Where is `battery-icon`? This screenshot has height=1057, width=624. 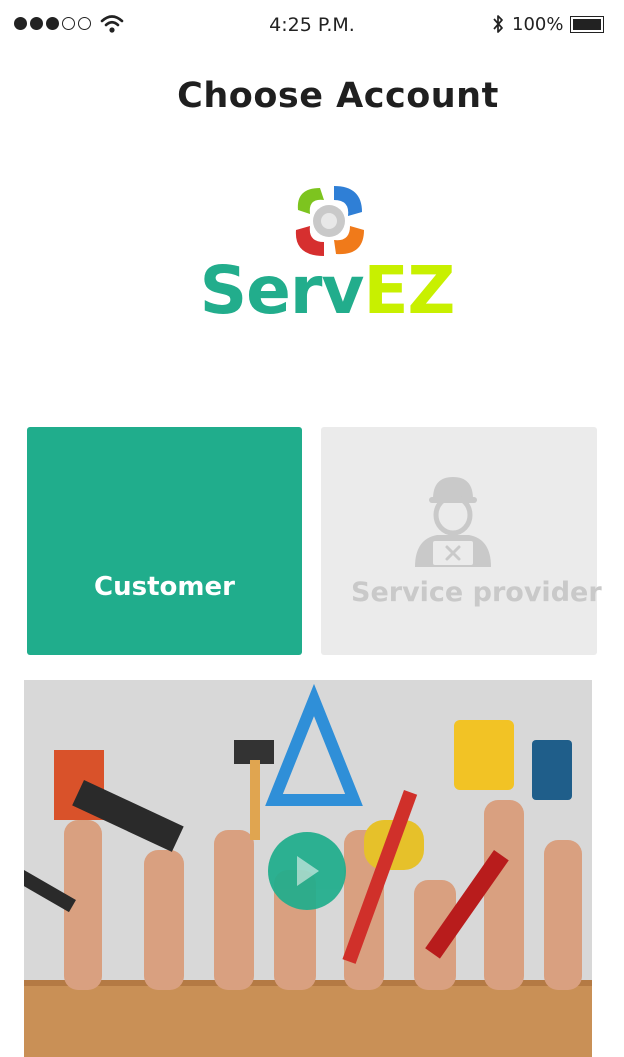 battery-icon is located at coordinates (587, 24).